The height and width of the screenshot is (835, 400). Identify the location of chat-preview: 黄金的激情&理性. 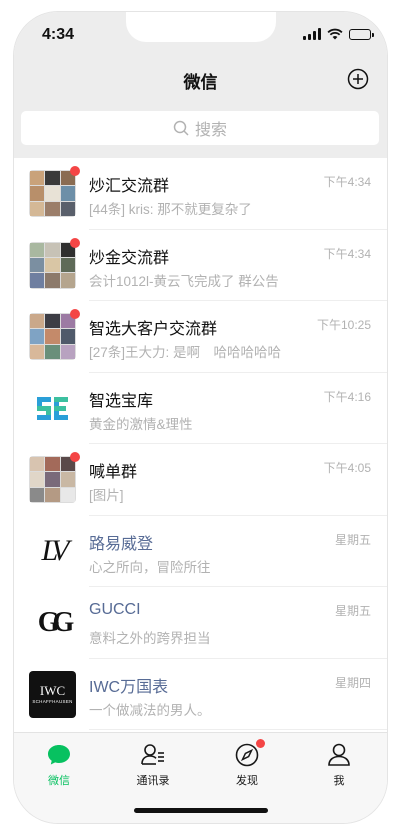
(141, 424).